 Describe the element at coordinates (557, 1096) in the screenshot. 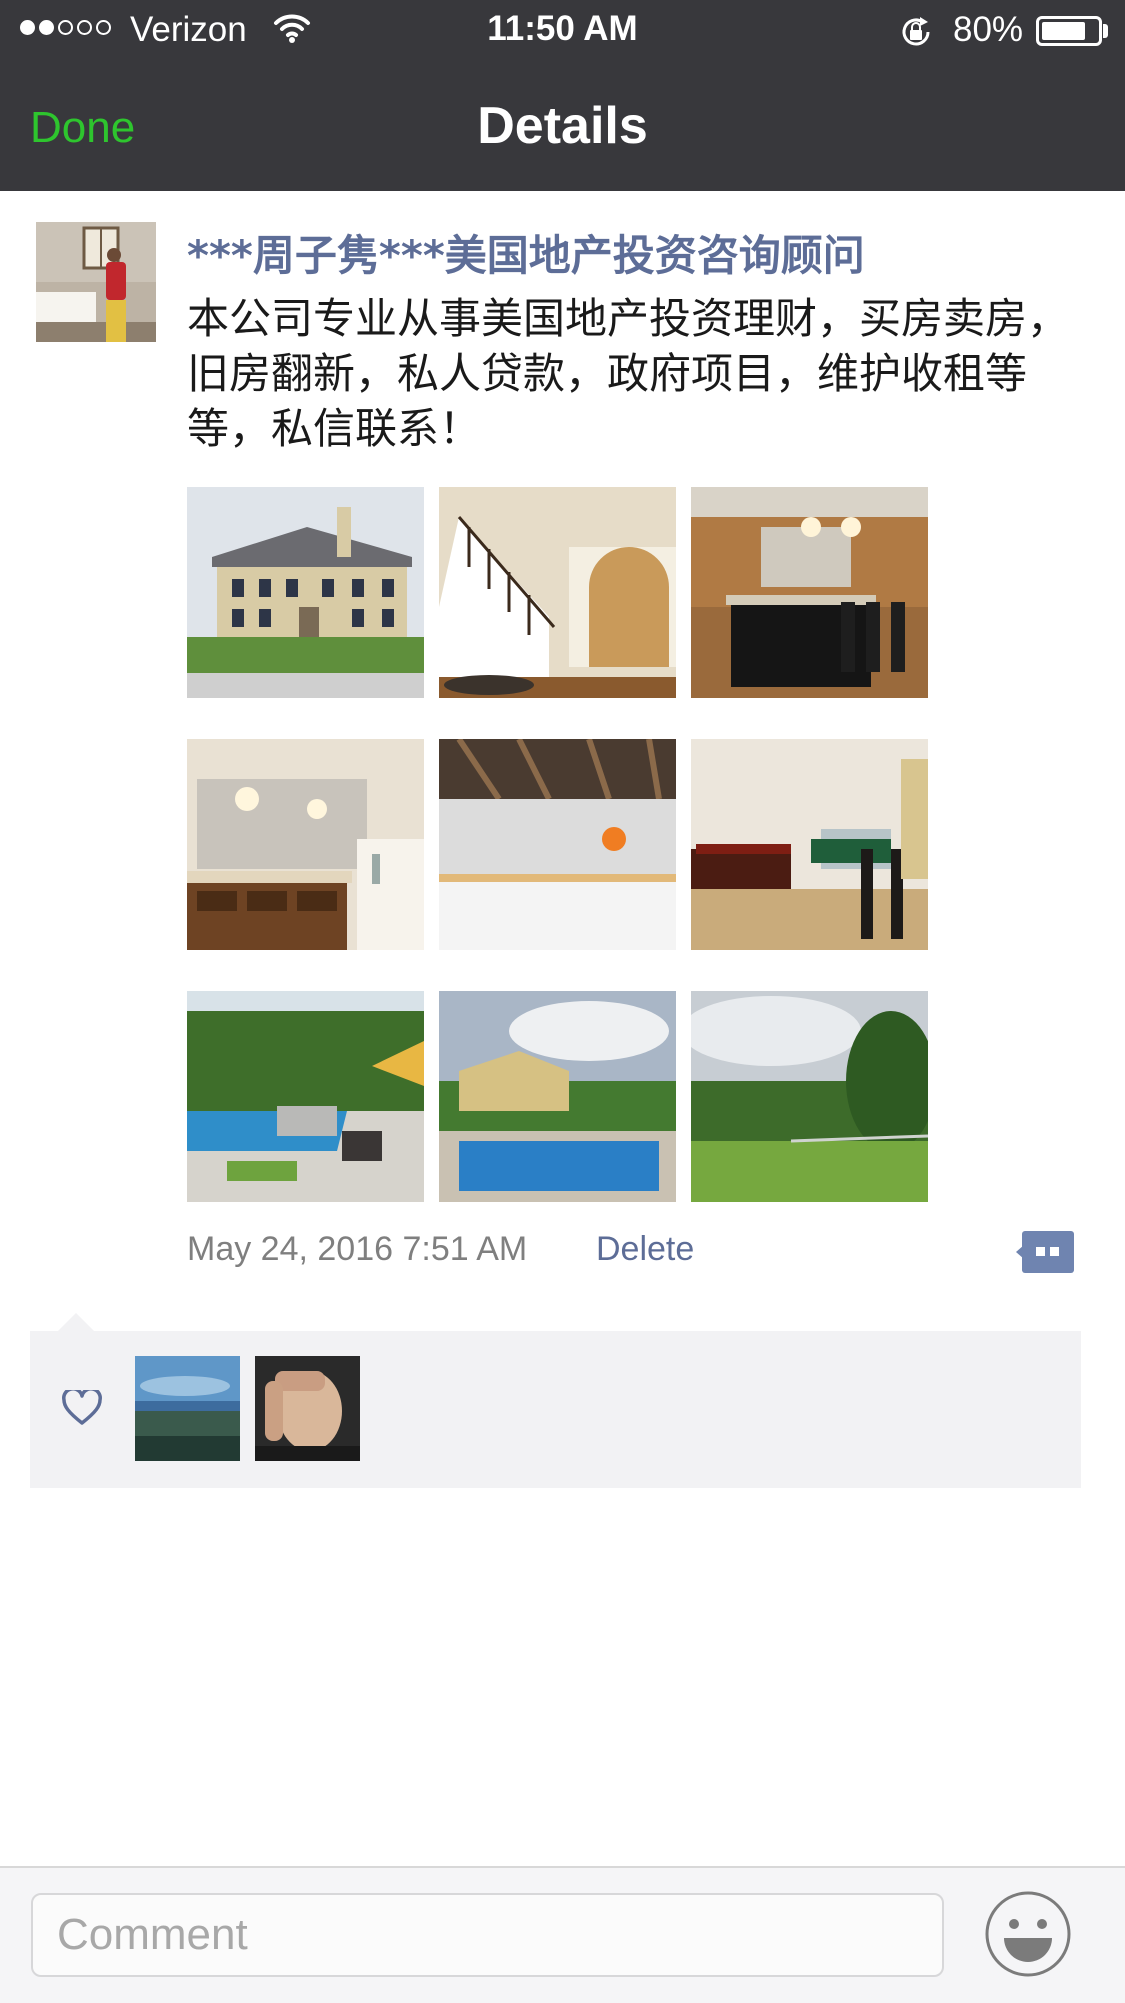

I see `photo-pool-backyard` at that location.